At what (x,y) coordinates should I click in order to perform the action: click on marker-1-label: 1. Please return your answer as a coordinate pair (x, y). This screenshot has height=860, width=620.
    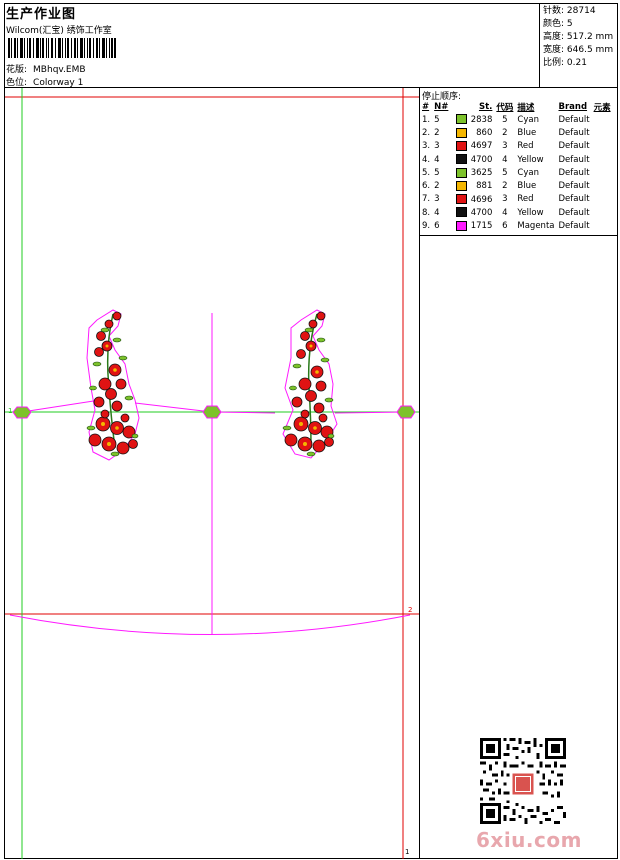
    Looking at the image, I should click on (10, 411).